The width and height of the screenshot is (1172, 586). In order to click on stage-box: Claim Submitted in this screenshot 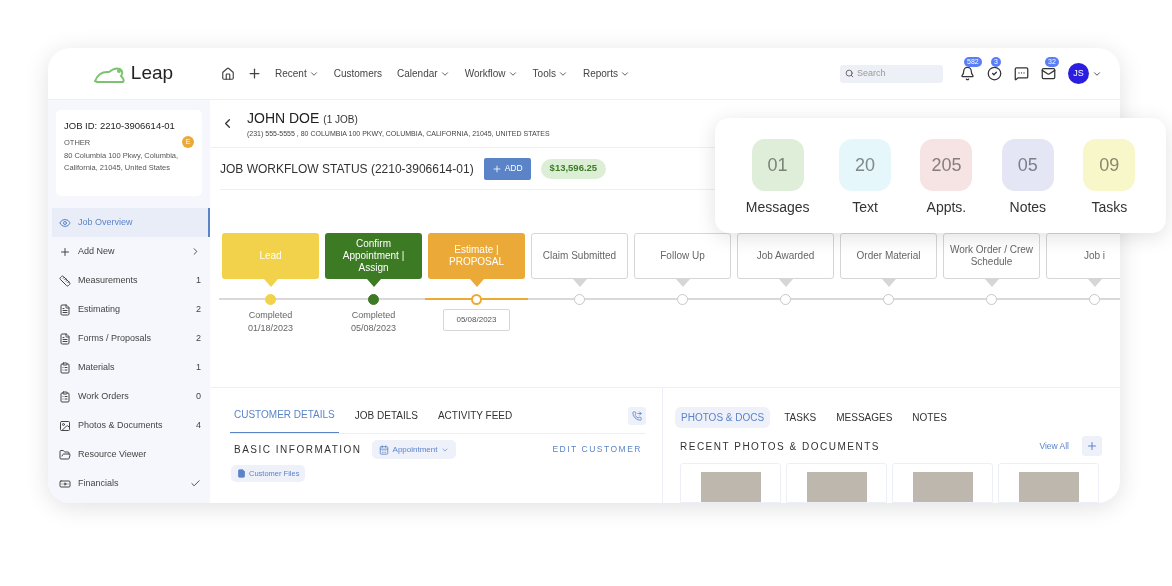, I will do `click(579, 256)`.